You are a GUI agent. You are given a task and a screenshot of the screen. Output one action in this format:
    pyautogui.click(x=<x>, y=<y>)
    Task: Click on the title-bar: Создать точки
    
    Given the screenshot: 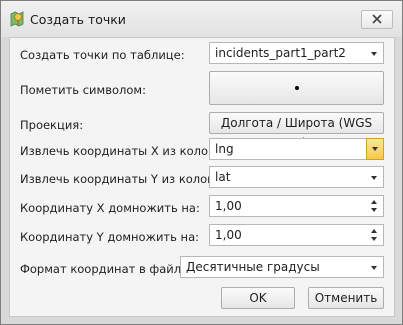 What is the action you would take?
    pyautogui.click(x=201, y=19)
    